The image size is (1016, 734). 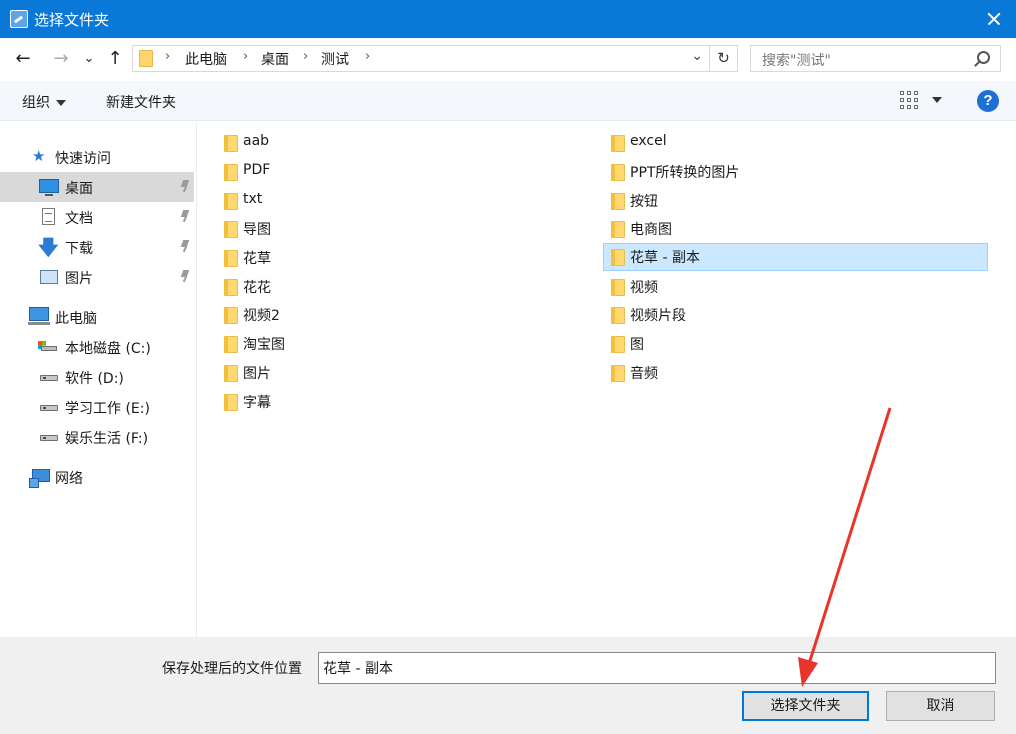 What do you see at coordinates (303, 257) in the screenshot?
I see `folder-item: 花草` at bounding box center [303, 257].